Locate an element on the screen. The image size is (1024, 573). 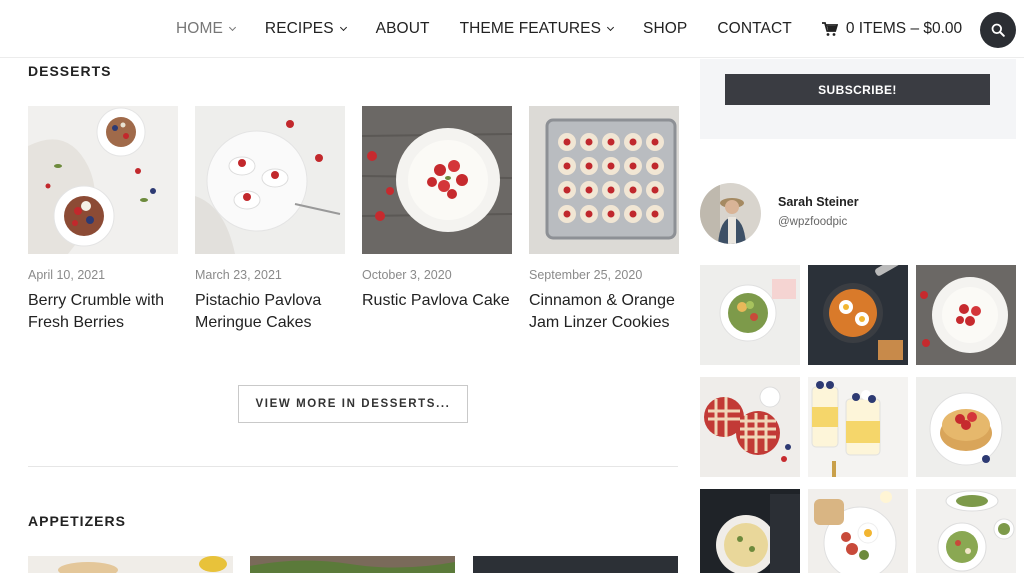
egg-toast-image is located at coordinates (858, 531).